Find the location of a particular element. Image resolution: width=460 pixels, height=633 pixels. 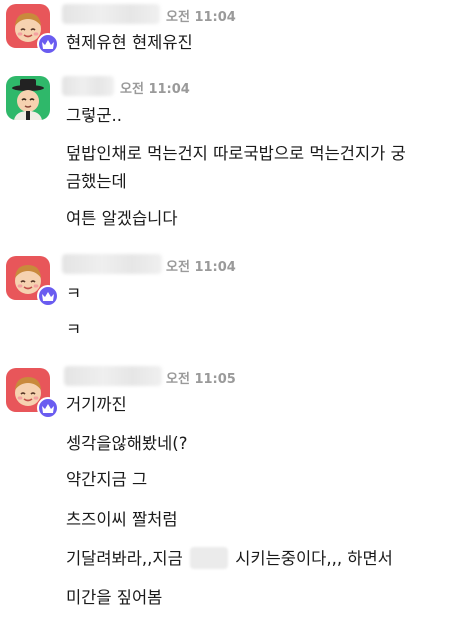

message-text-part: 기달려봐라,,지금 is located at coordinates (124, 558).